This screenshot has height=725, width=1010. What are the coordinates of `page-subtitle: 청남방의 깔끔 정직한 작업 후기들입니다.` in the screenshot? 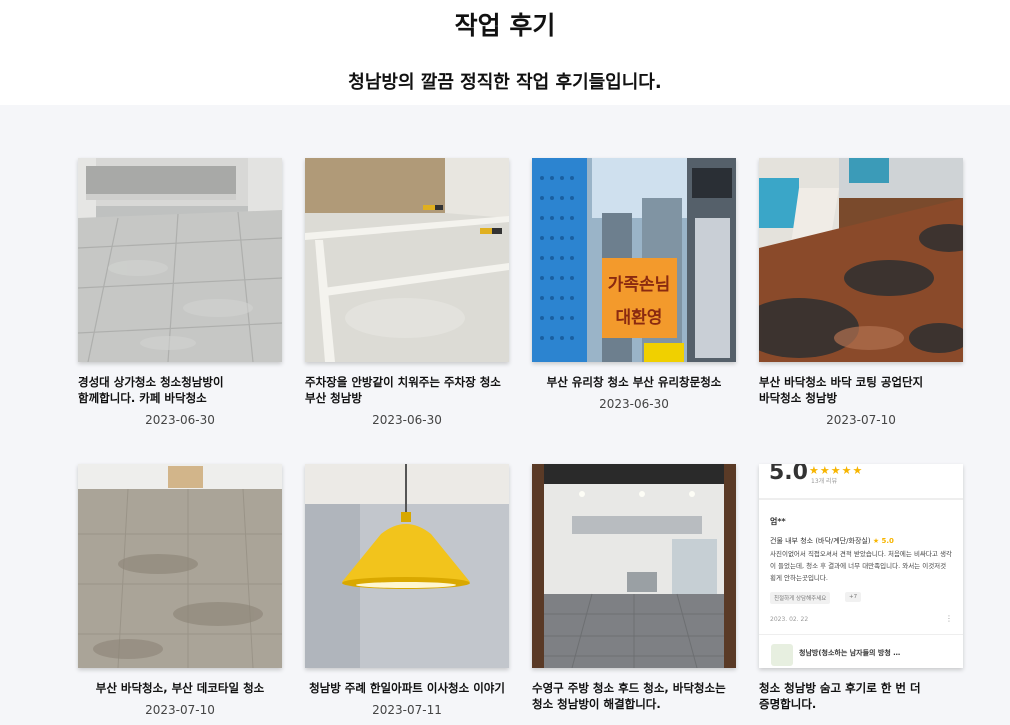 It's located at (505, 82).